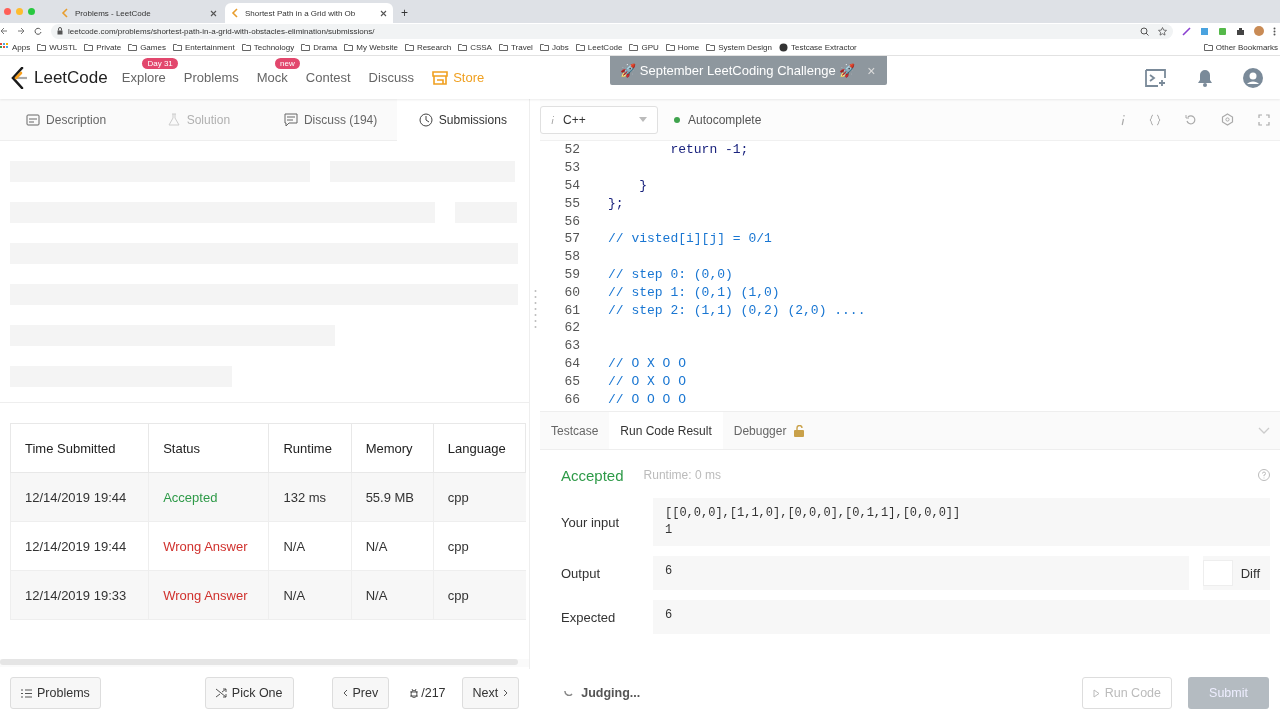 The height and width of the screenshot is (720, 1280). I want to click on bookmark: My Website, so click(371, 47).